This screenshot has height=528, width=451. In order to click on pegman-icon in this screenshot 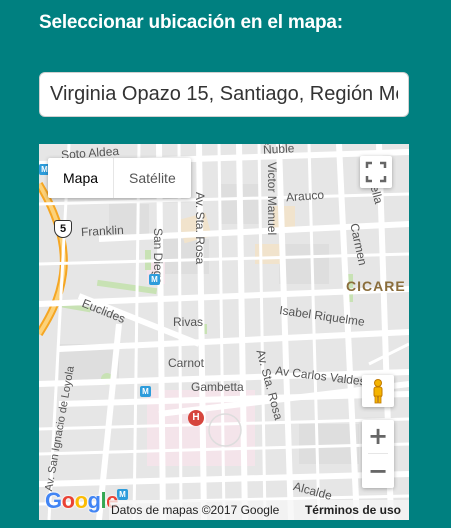, I will do `click(378, 391)`.